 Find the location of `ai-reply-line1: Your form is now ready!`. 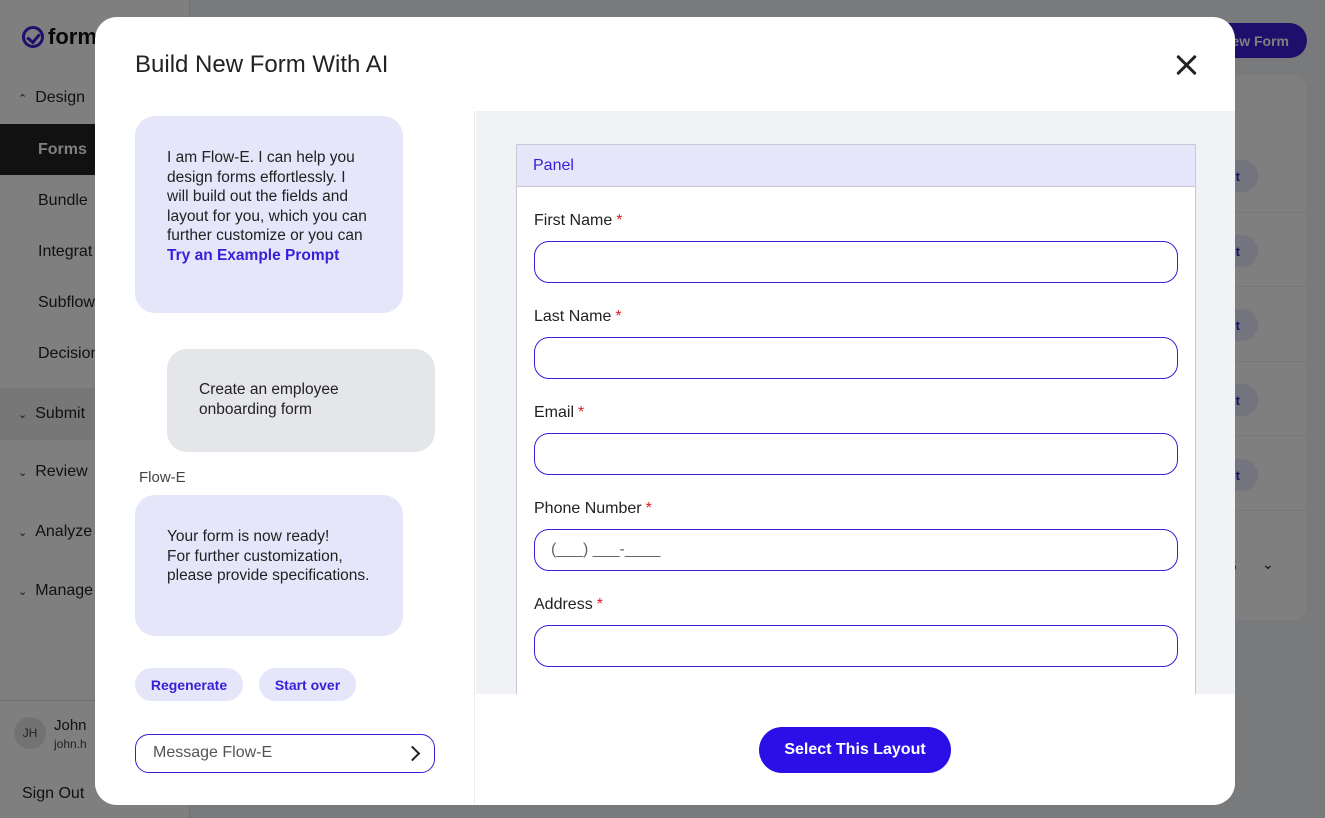

ai-reply-line1: Your form is now ready! is located at coordinates (248, 536).